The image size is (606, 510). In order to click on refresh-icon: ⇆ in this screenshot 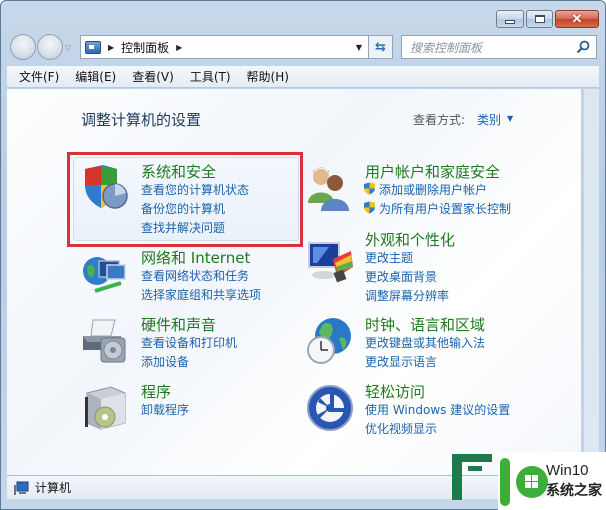, I will do `click(380, 47)`.